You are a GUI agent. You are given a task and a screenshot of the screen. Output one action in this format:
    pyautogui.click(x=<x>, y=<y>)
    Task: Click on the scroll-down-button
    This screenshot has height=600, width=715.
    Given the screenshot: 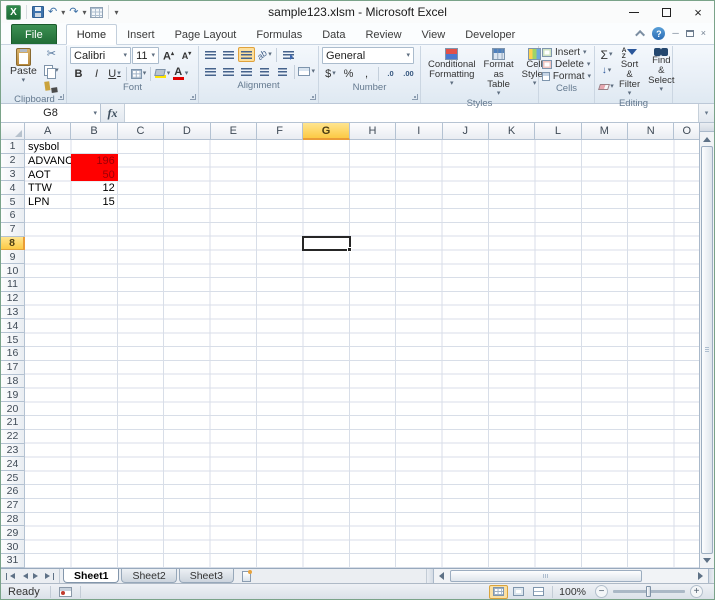 What is the action you would take?
    pyautogui.click(x=707, y=561)
    